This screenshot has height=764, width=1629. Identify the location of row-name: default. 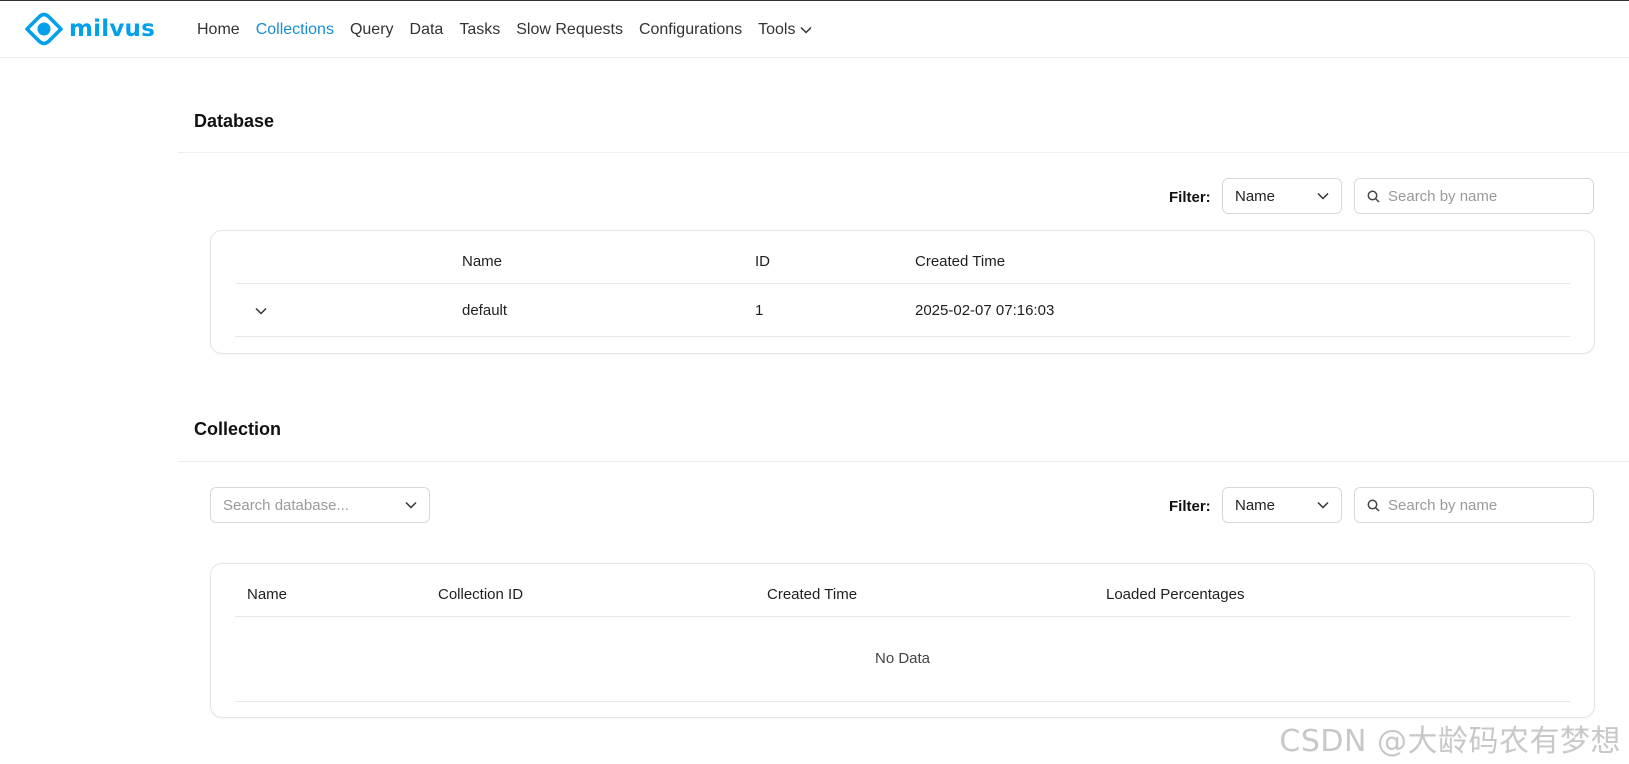
(485, 310).